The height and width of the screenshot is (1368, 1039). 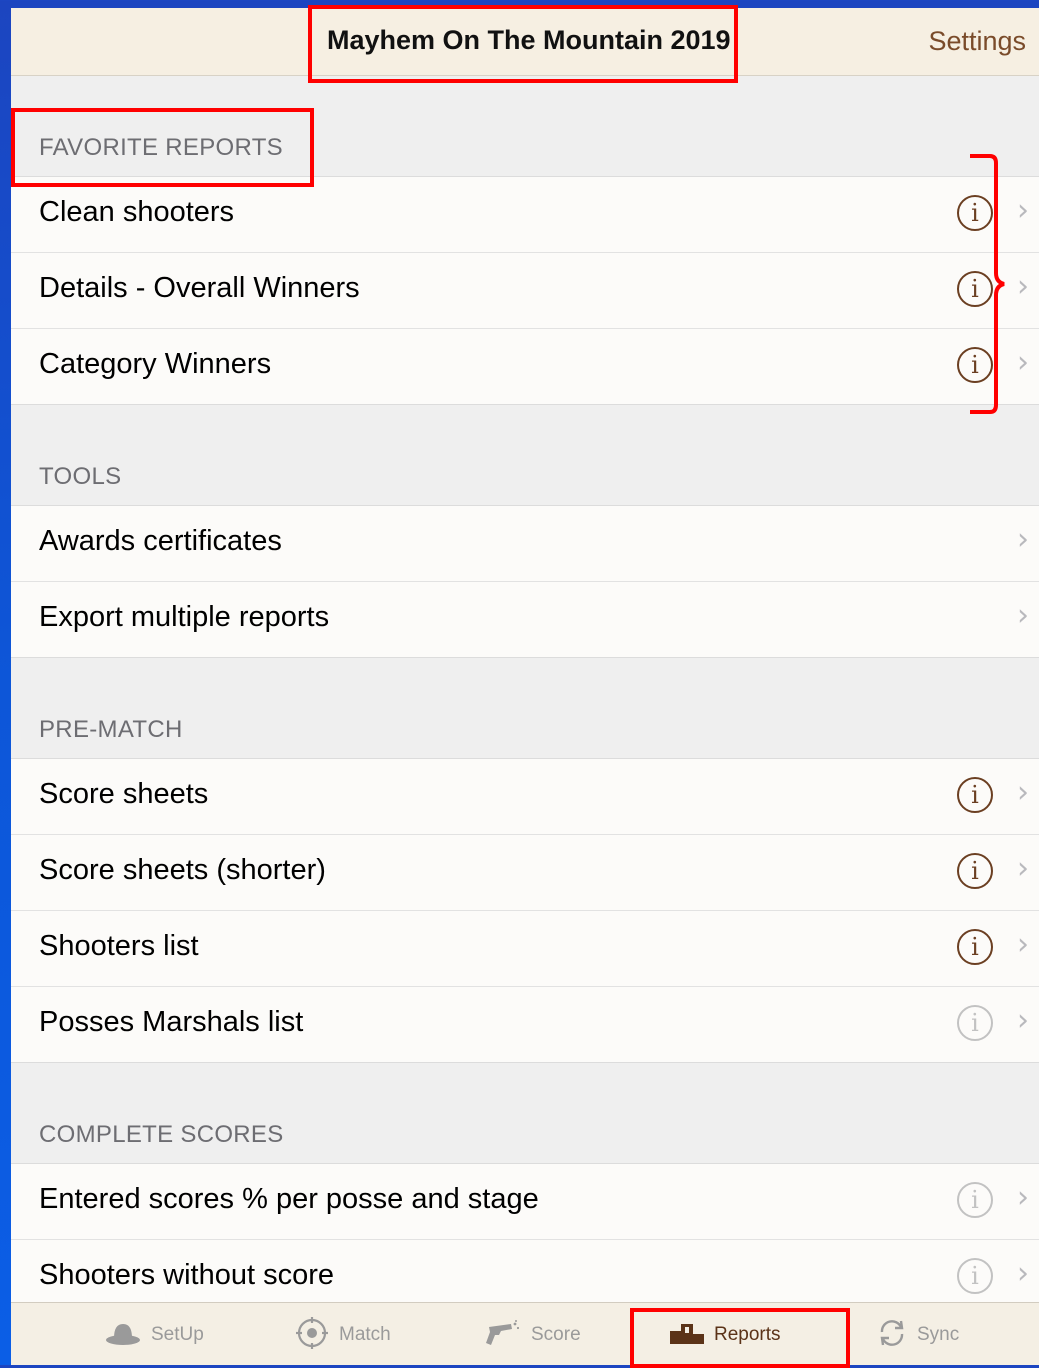 I want to click on tab-bar: SetUp Match Score Reports Sync, so click(x=525, y=1333).